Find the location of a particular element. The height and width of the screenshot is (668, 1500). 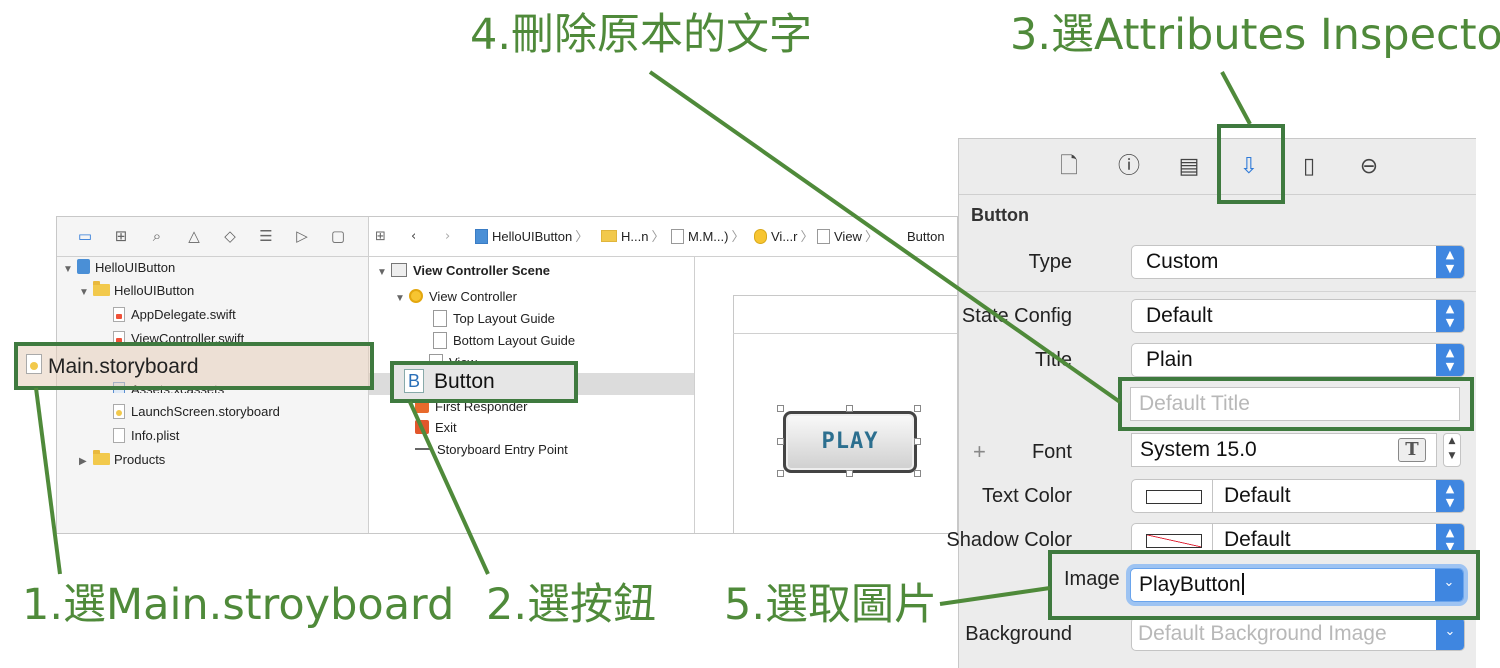

main-storyboard-highlight: Main.storyboard is located at coordinates (194, 366).